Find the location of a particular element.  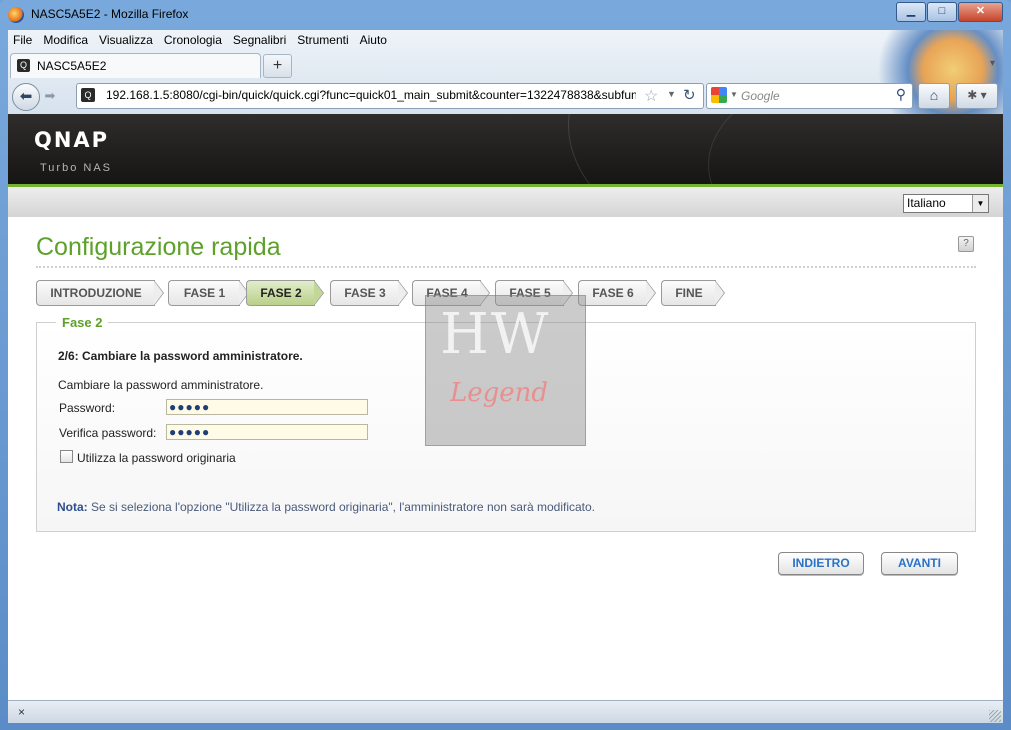

tab-list-icon: ▾ is located at coordinates (992, 63).